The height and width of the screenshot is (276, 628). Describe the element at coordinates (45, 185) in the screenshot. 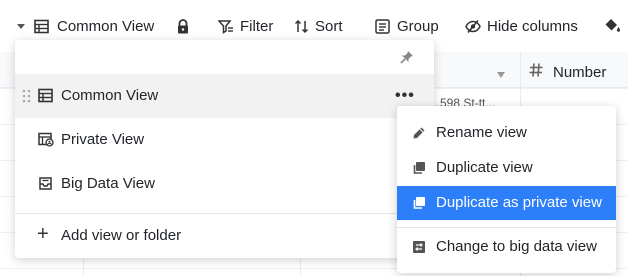

I see `big-data-icon` at that location.